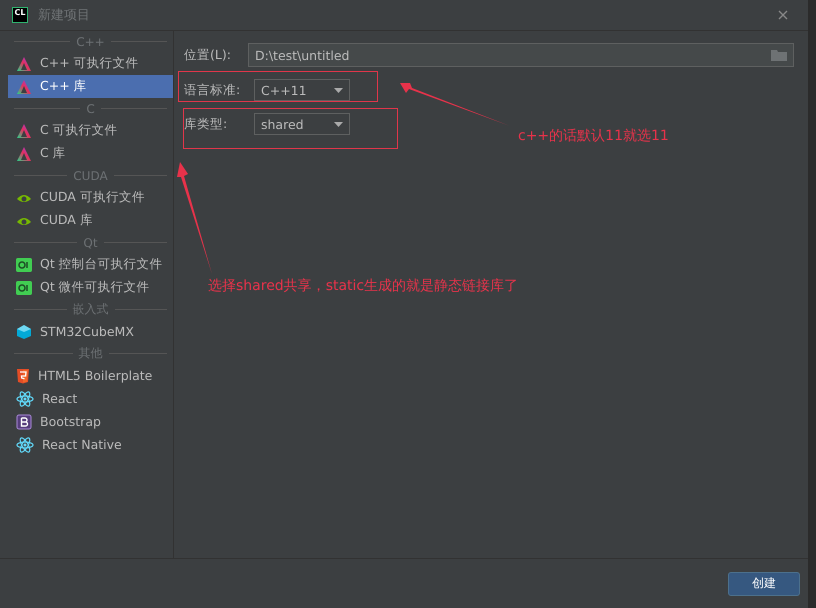 The image size is (816, 608). Describe the element at coordinates (63, 86) in the screenshot. I see `item-label: C++ 库` at that location.